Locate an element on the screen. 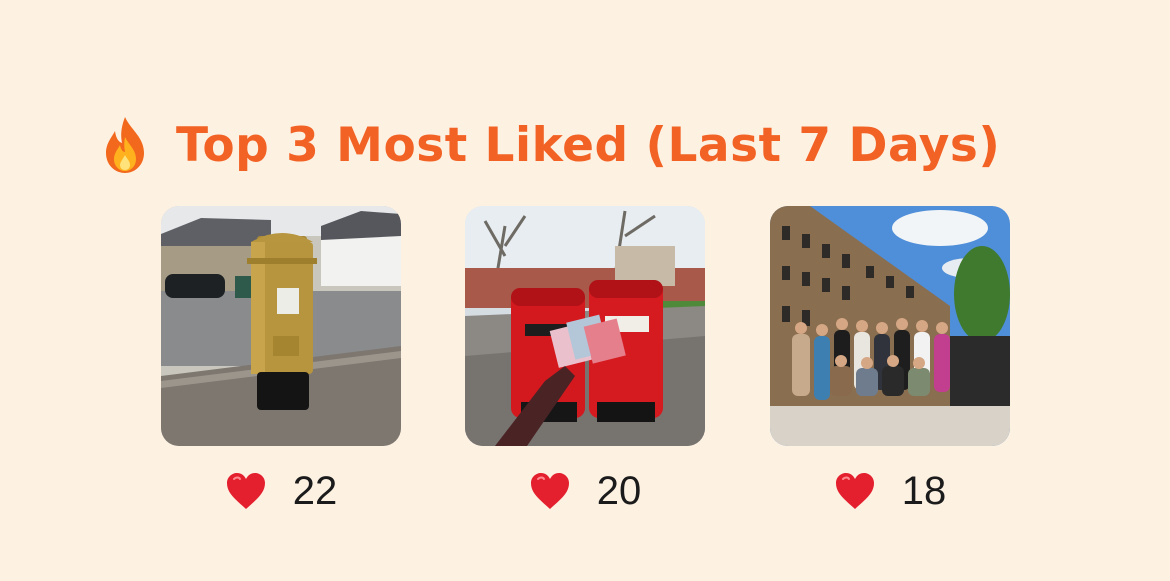 The height and width of the screenshot is (581, 1170). section-header: Top 3 Most Liked (Last 7 Days) is located at coordinates (550, 145).